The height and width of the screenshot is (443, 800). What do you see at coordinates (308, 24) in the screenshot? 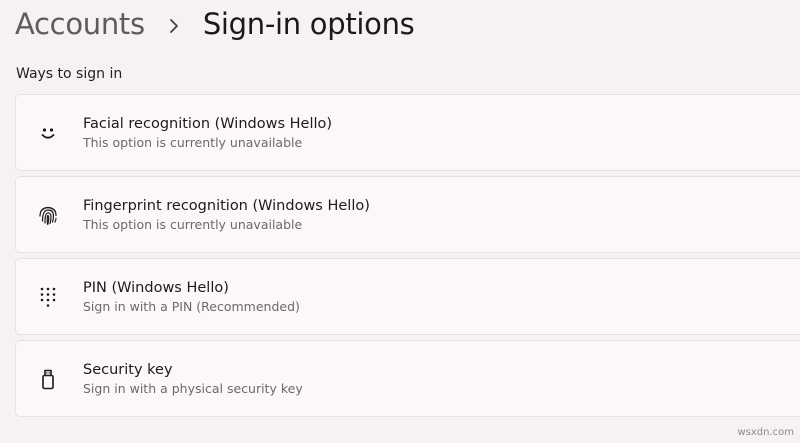
I see `page-title: Sign-in options` at bounding box center [308, 24].